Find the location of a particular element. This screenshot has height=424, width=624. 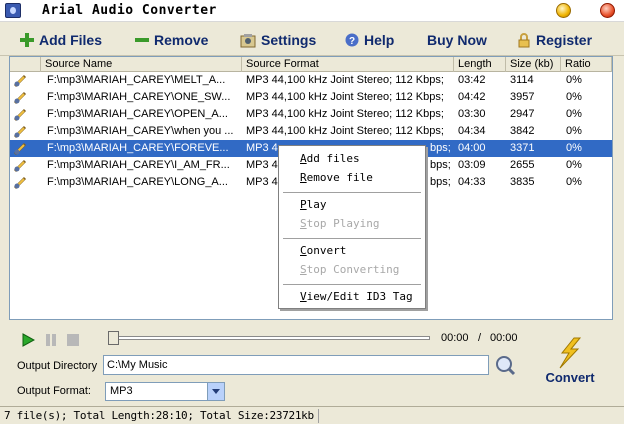

lightning-icon is located at coordinates (570, 353).